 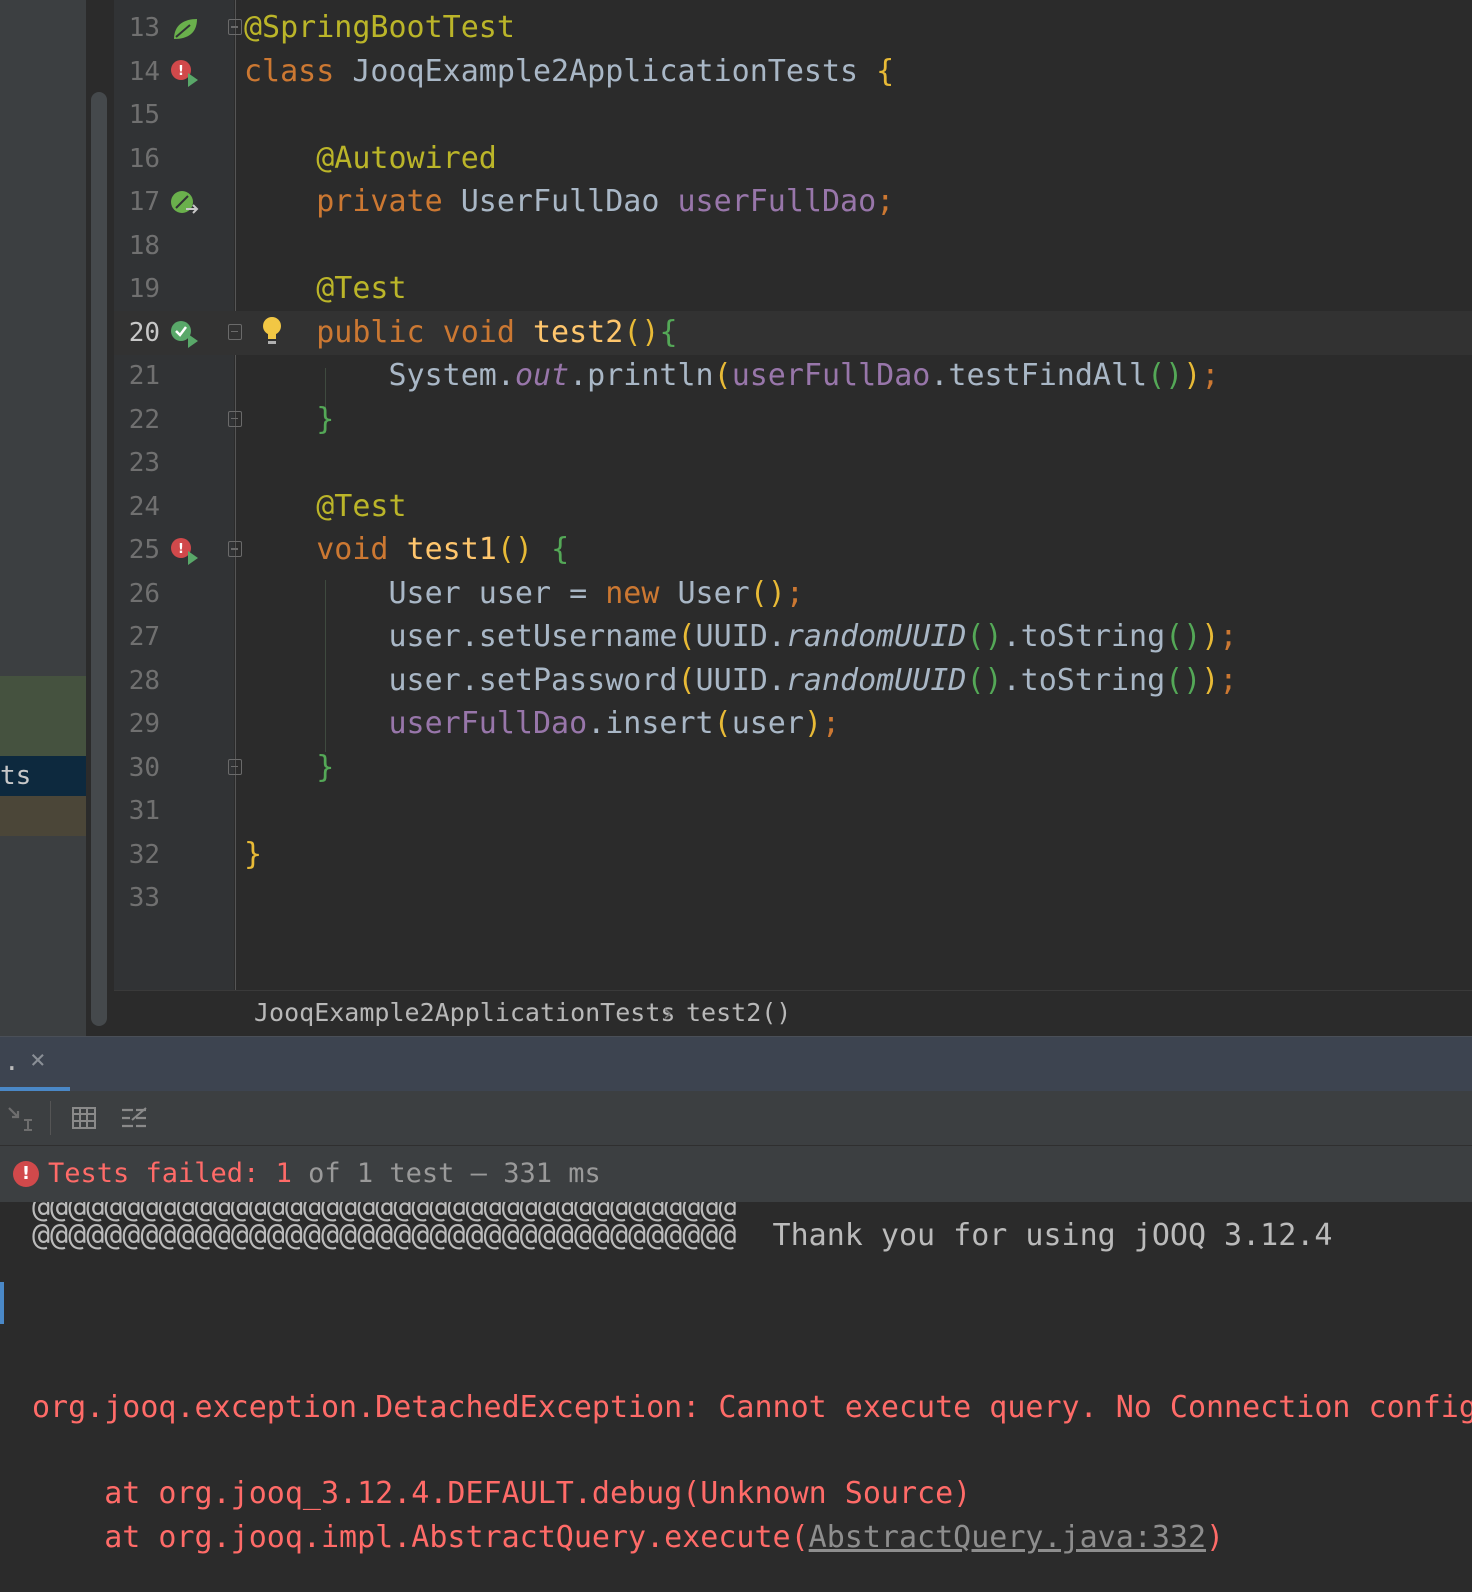 I want to click on code-line: 18, so click(x=793, y=246).